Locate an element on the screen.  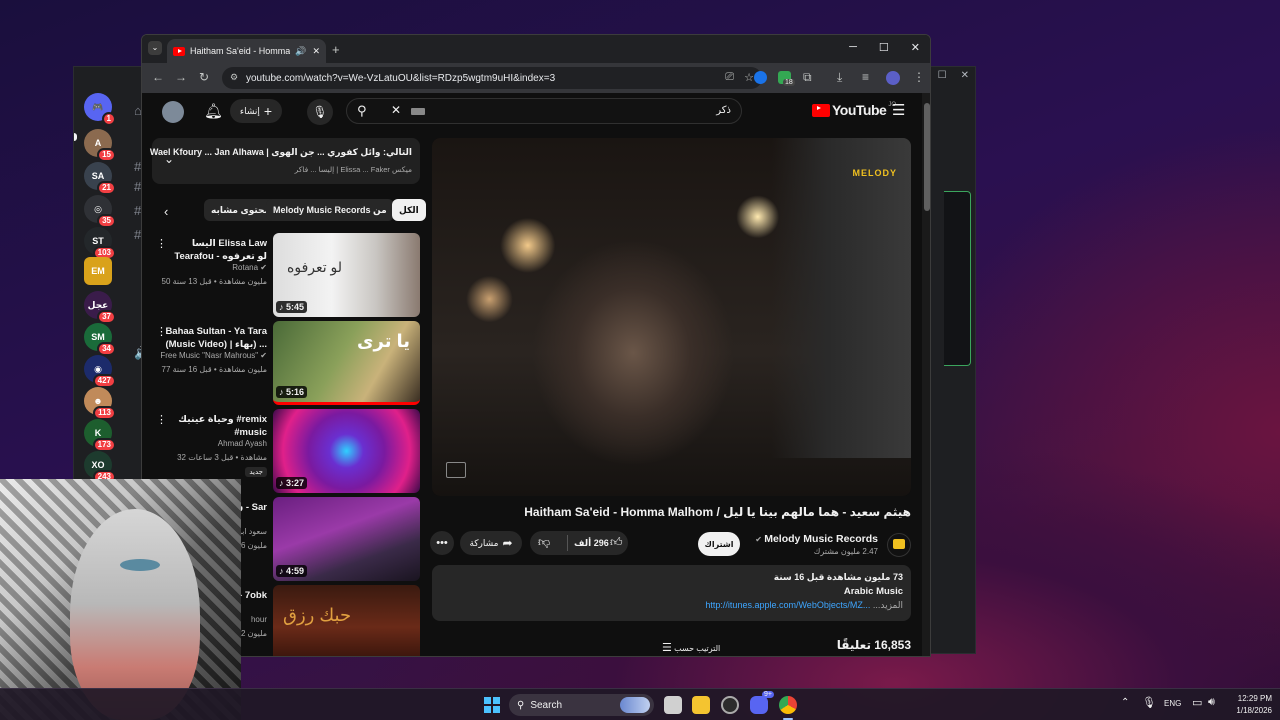
hamburger-menu-icon: ☰ is located at coordinates (898, 110).